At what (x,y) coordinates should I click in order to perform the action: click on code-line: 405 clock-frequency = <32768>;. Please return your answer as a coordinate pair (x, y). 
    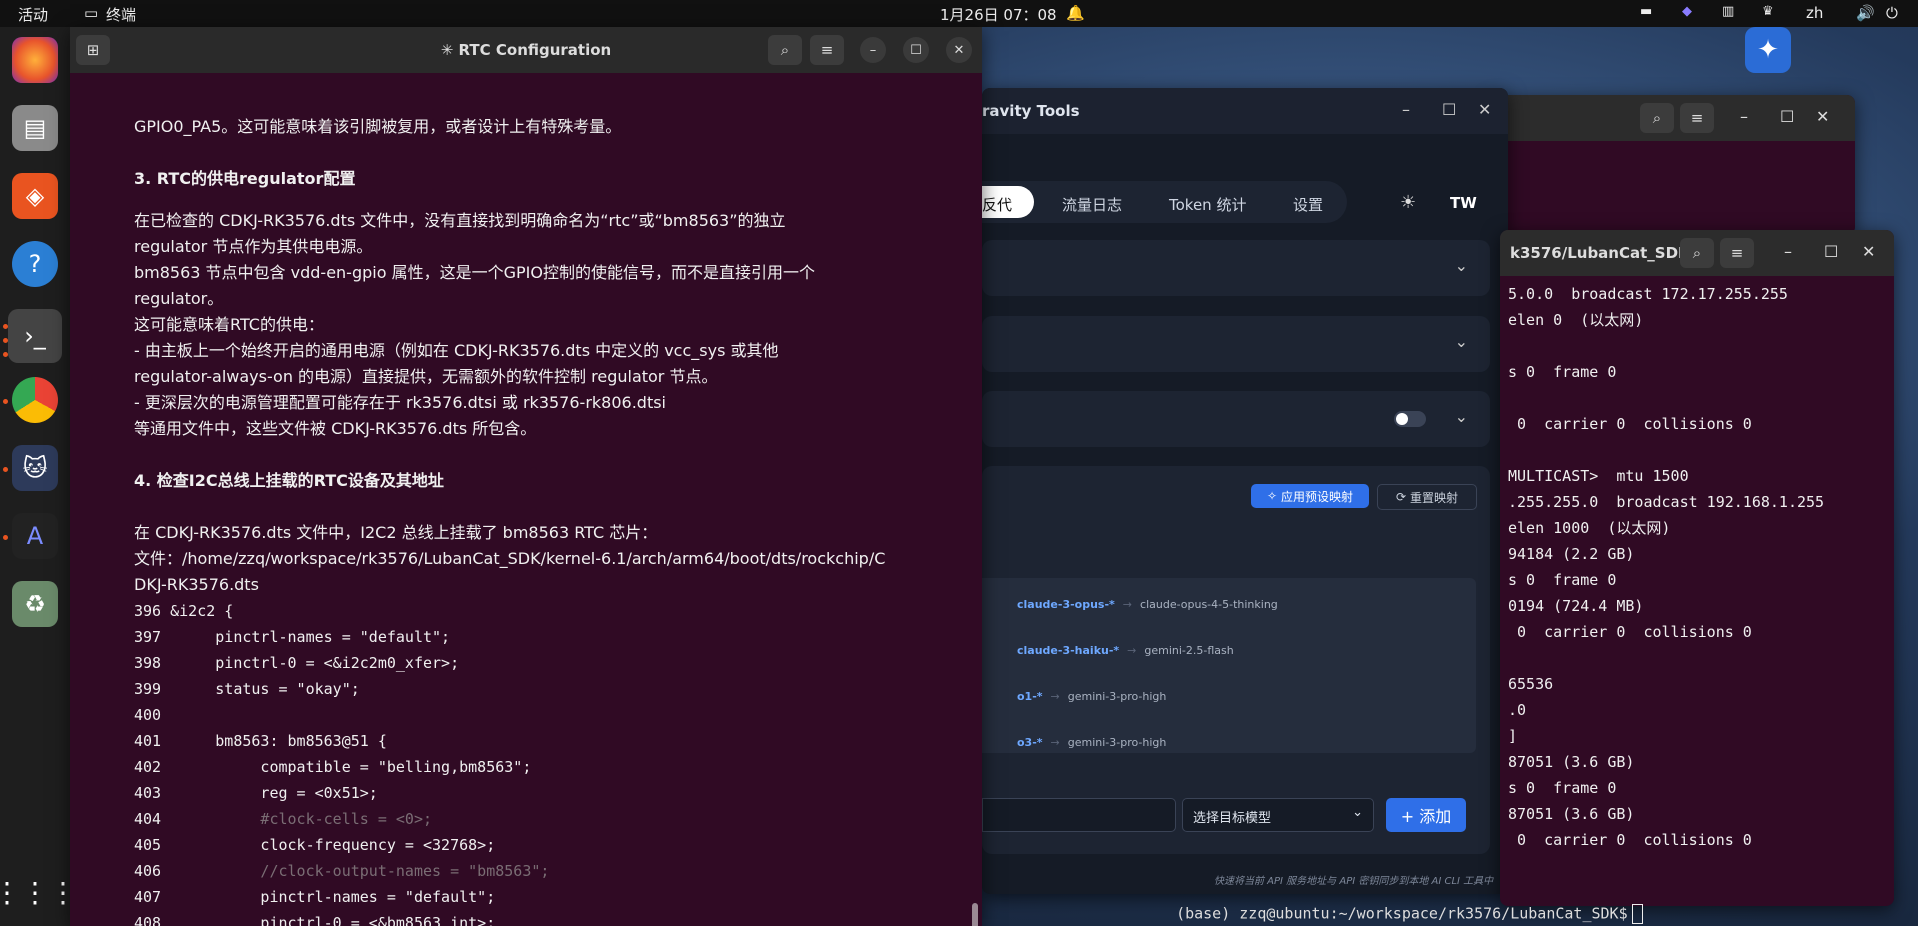
    Looking at the image, I should click on (314, 845).